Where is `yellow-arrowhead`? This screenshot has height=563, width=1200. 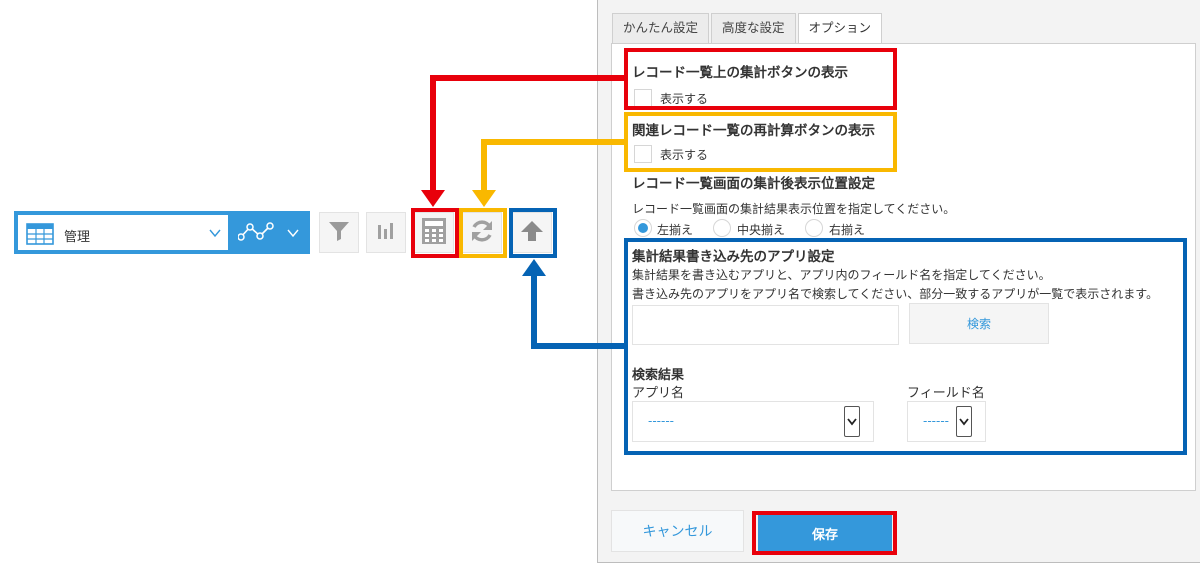
yellow-arrowhead is located at coordinates (484, 198).